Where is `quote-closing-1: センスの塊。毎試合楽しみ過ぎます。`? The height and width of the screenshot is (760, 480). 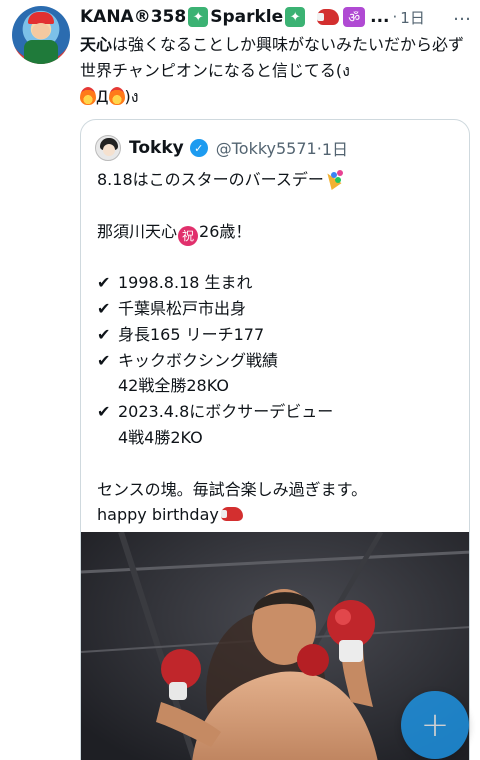
quote-closing-1: センスの塊。毎試合楽しみ過ぎます。 is located at coordinates (232, 489).